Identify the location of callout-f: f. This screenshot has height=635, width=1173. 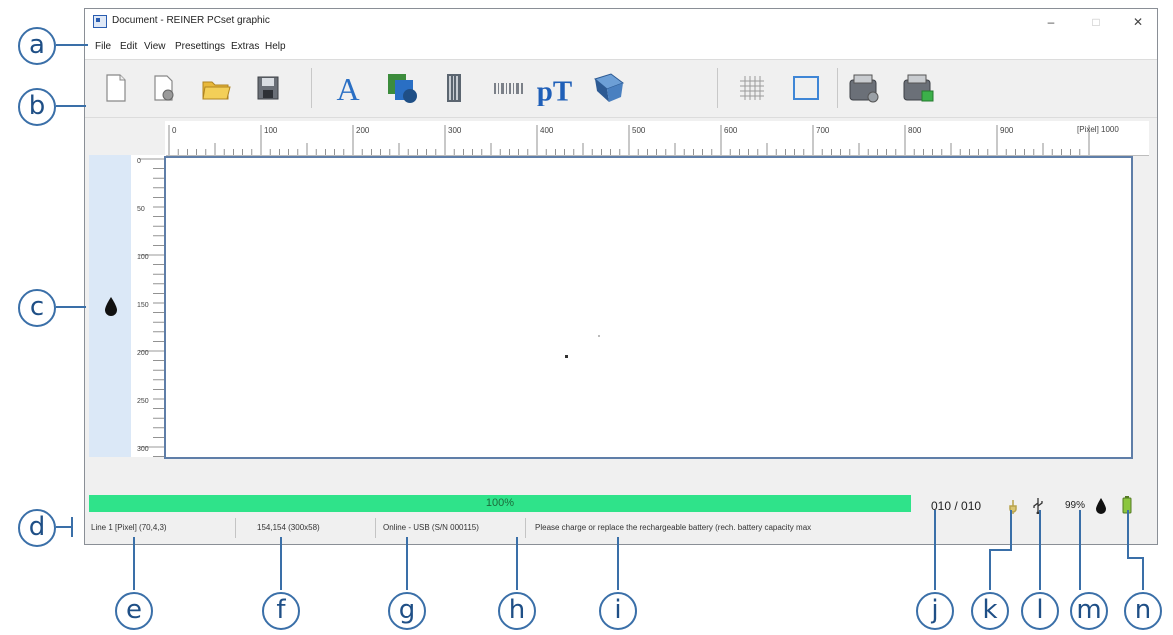
(281, 611).